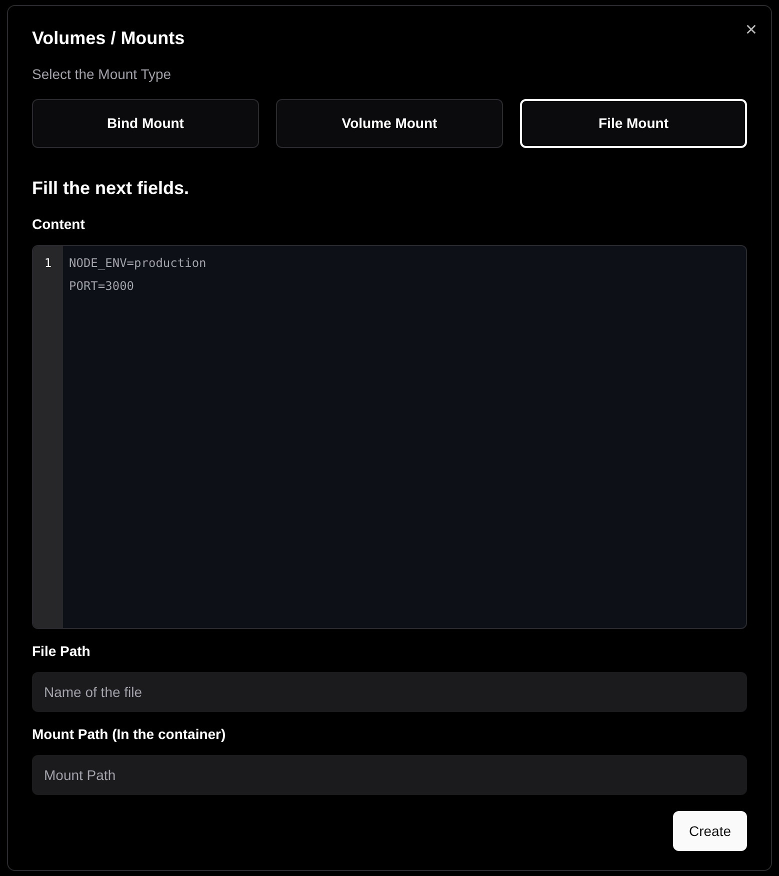 The image size is (779, 876). What do you see at coordinates (633, 123) in the screenshot?
I see `mount-type-tab: File Mount` at bounding box center [633, 123].